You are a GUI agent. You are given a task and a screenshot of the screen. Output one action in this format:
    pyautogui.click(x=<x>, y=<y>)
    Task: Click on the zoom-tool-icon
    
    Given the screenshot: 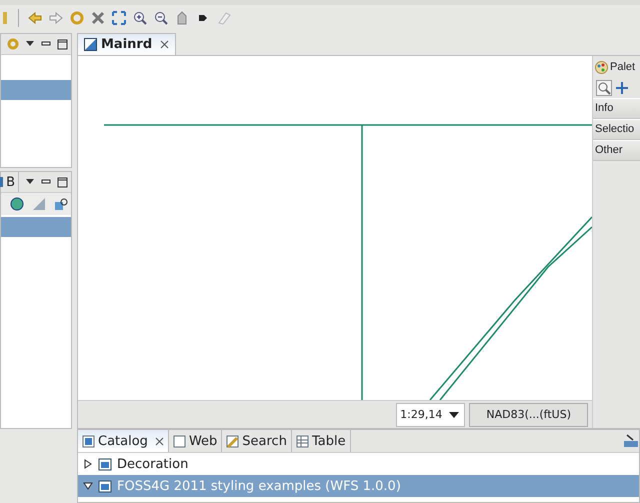 What is the action you would take?
    pyautogui.click(x=604, y=88)
    